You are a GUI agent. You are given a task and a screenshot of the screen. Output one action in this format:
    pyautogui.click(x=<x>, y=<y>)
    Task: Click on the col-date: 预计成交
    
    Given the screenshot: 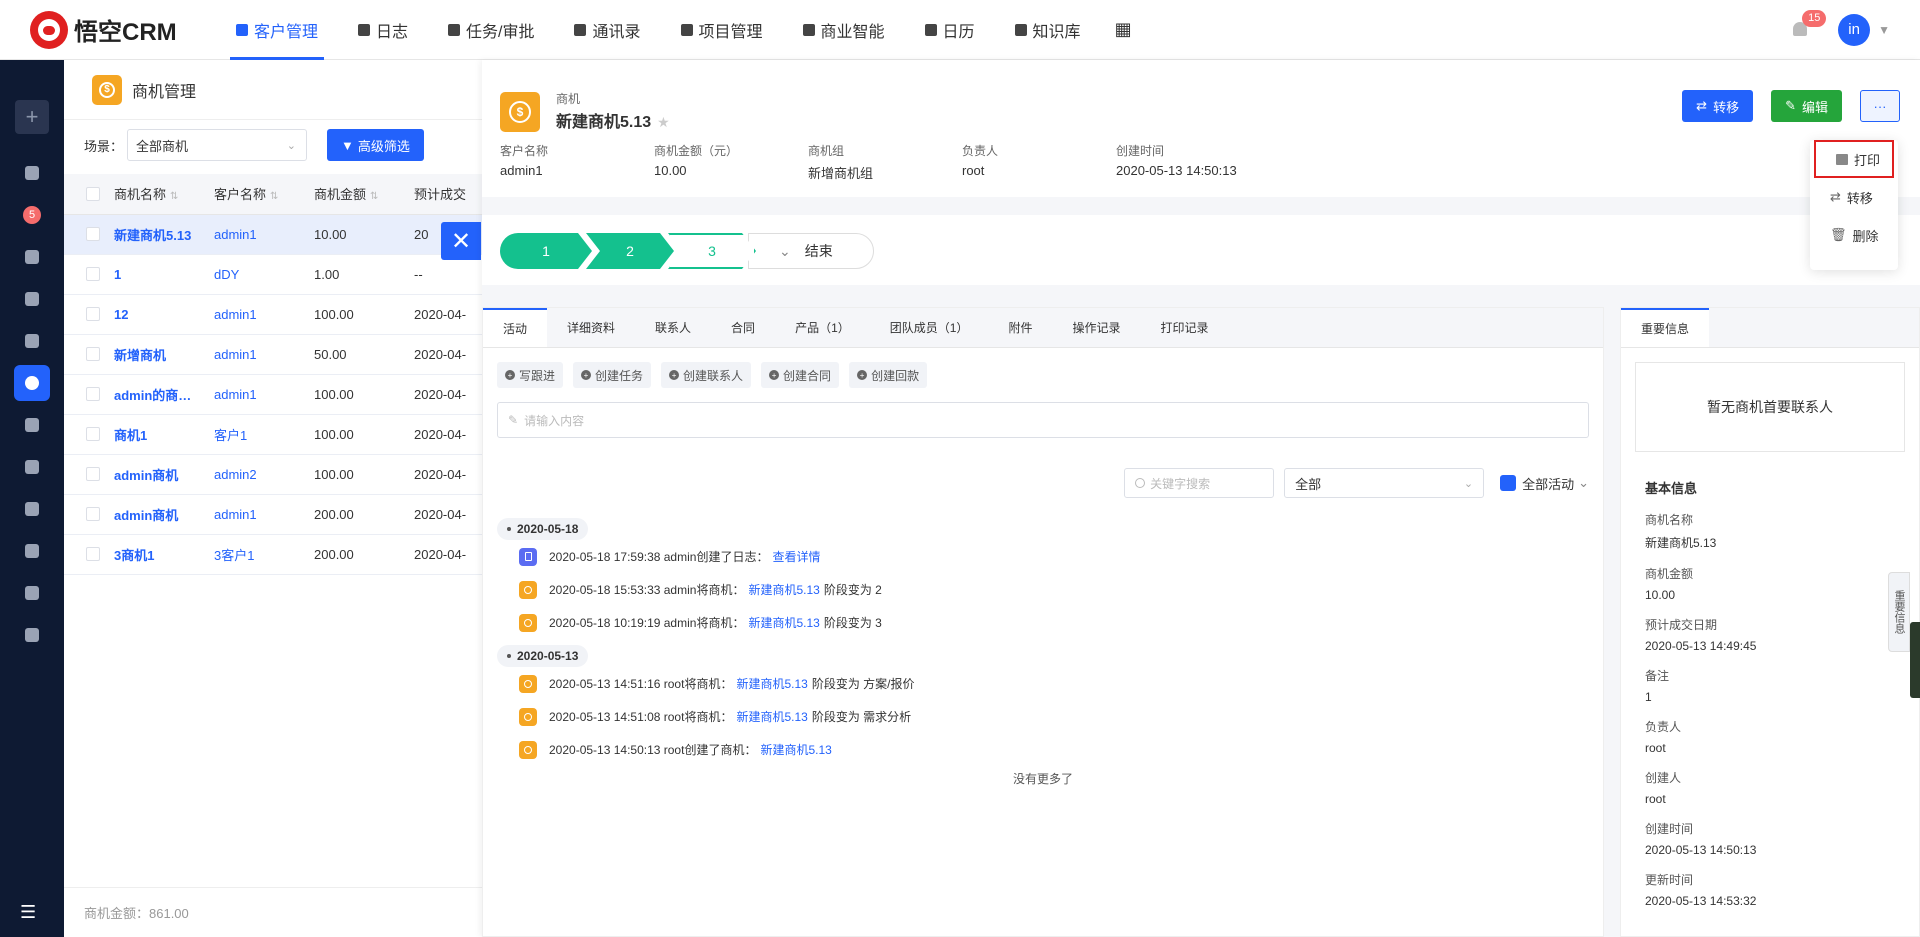 What is the action you would take?
    pyautogui.click(x=449, y=194)
    